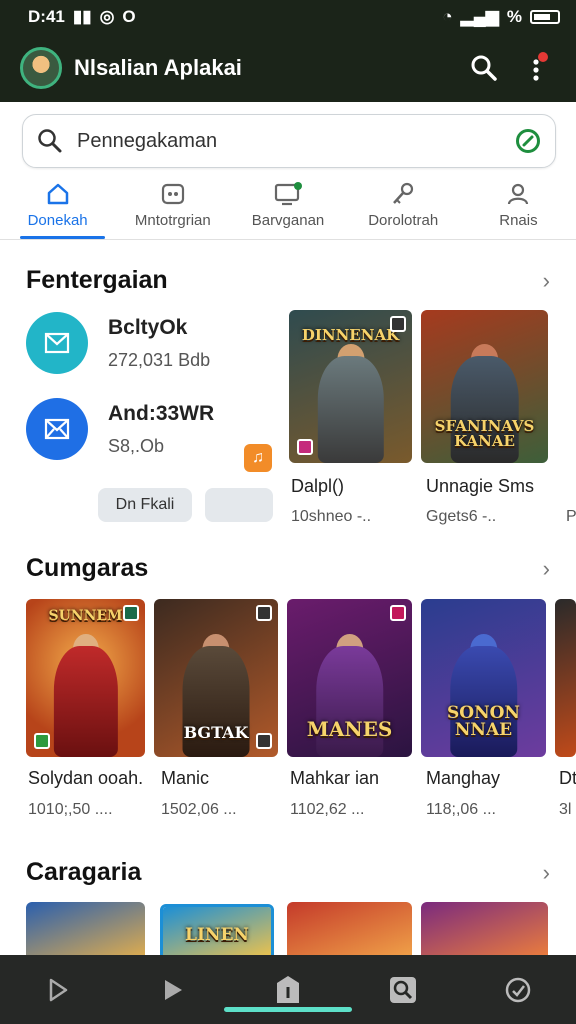 The image size is (576, 1024). I want to click on game-banner: SUNNEM, so click(85, 616).